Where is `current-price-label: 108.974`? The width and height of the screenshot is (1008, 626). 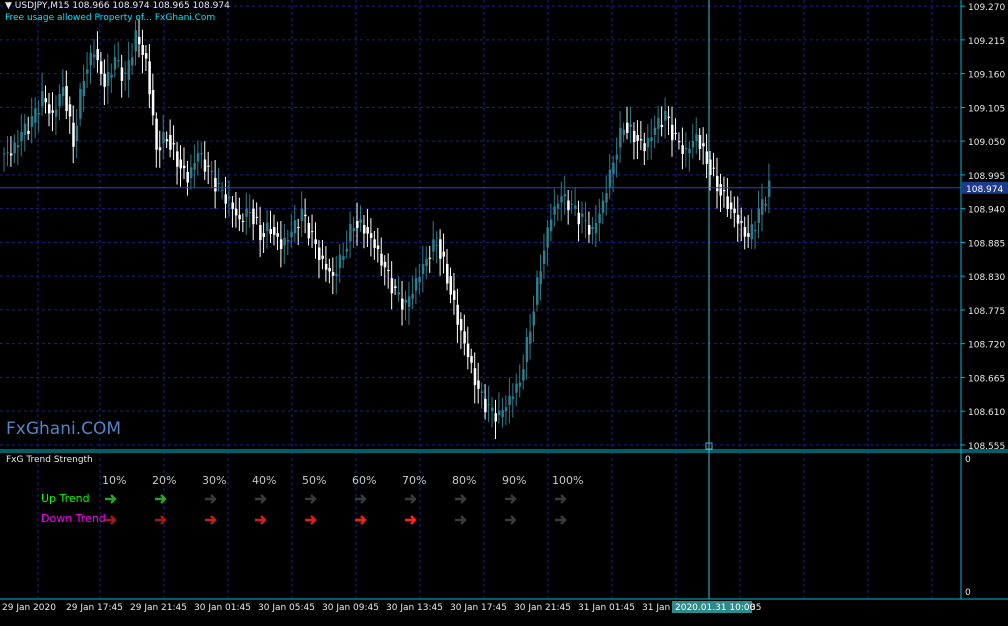 current-price-label: 108.974 is located at coordinates (984, 190).